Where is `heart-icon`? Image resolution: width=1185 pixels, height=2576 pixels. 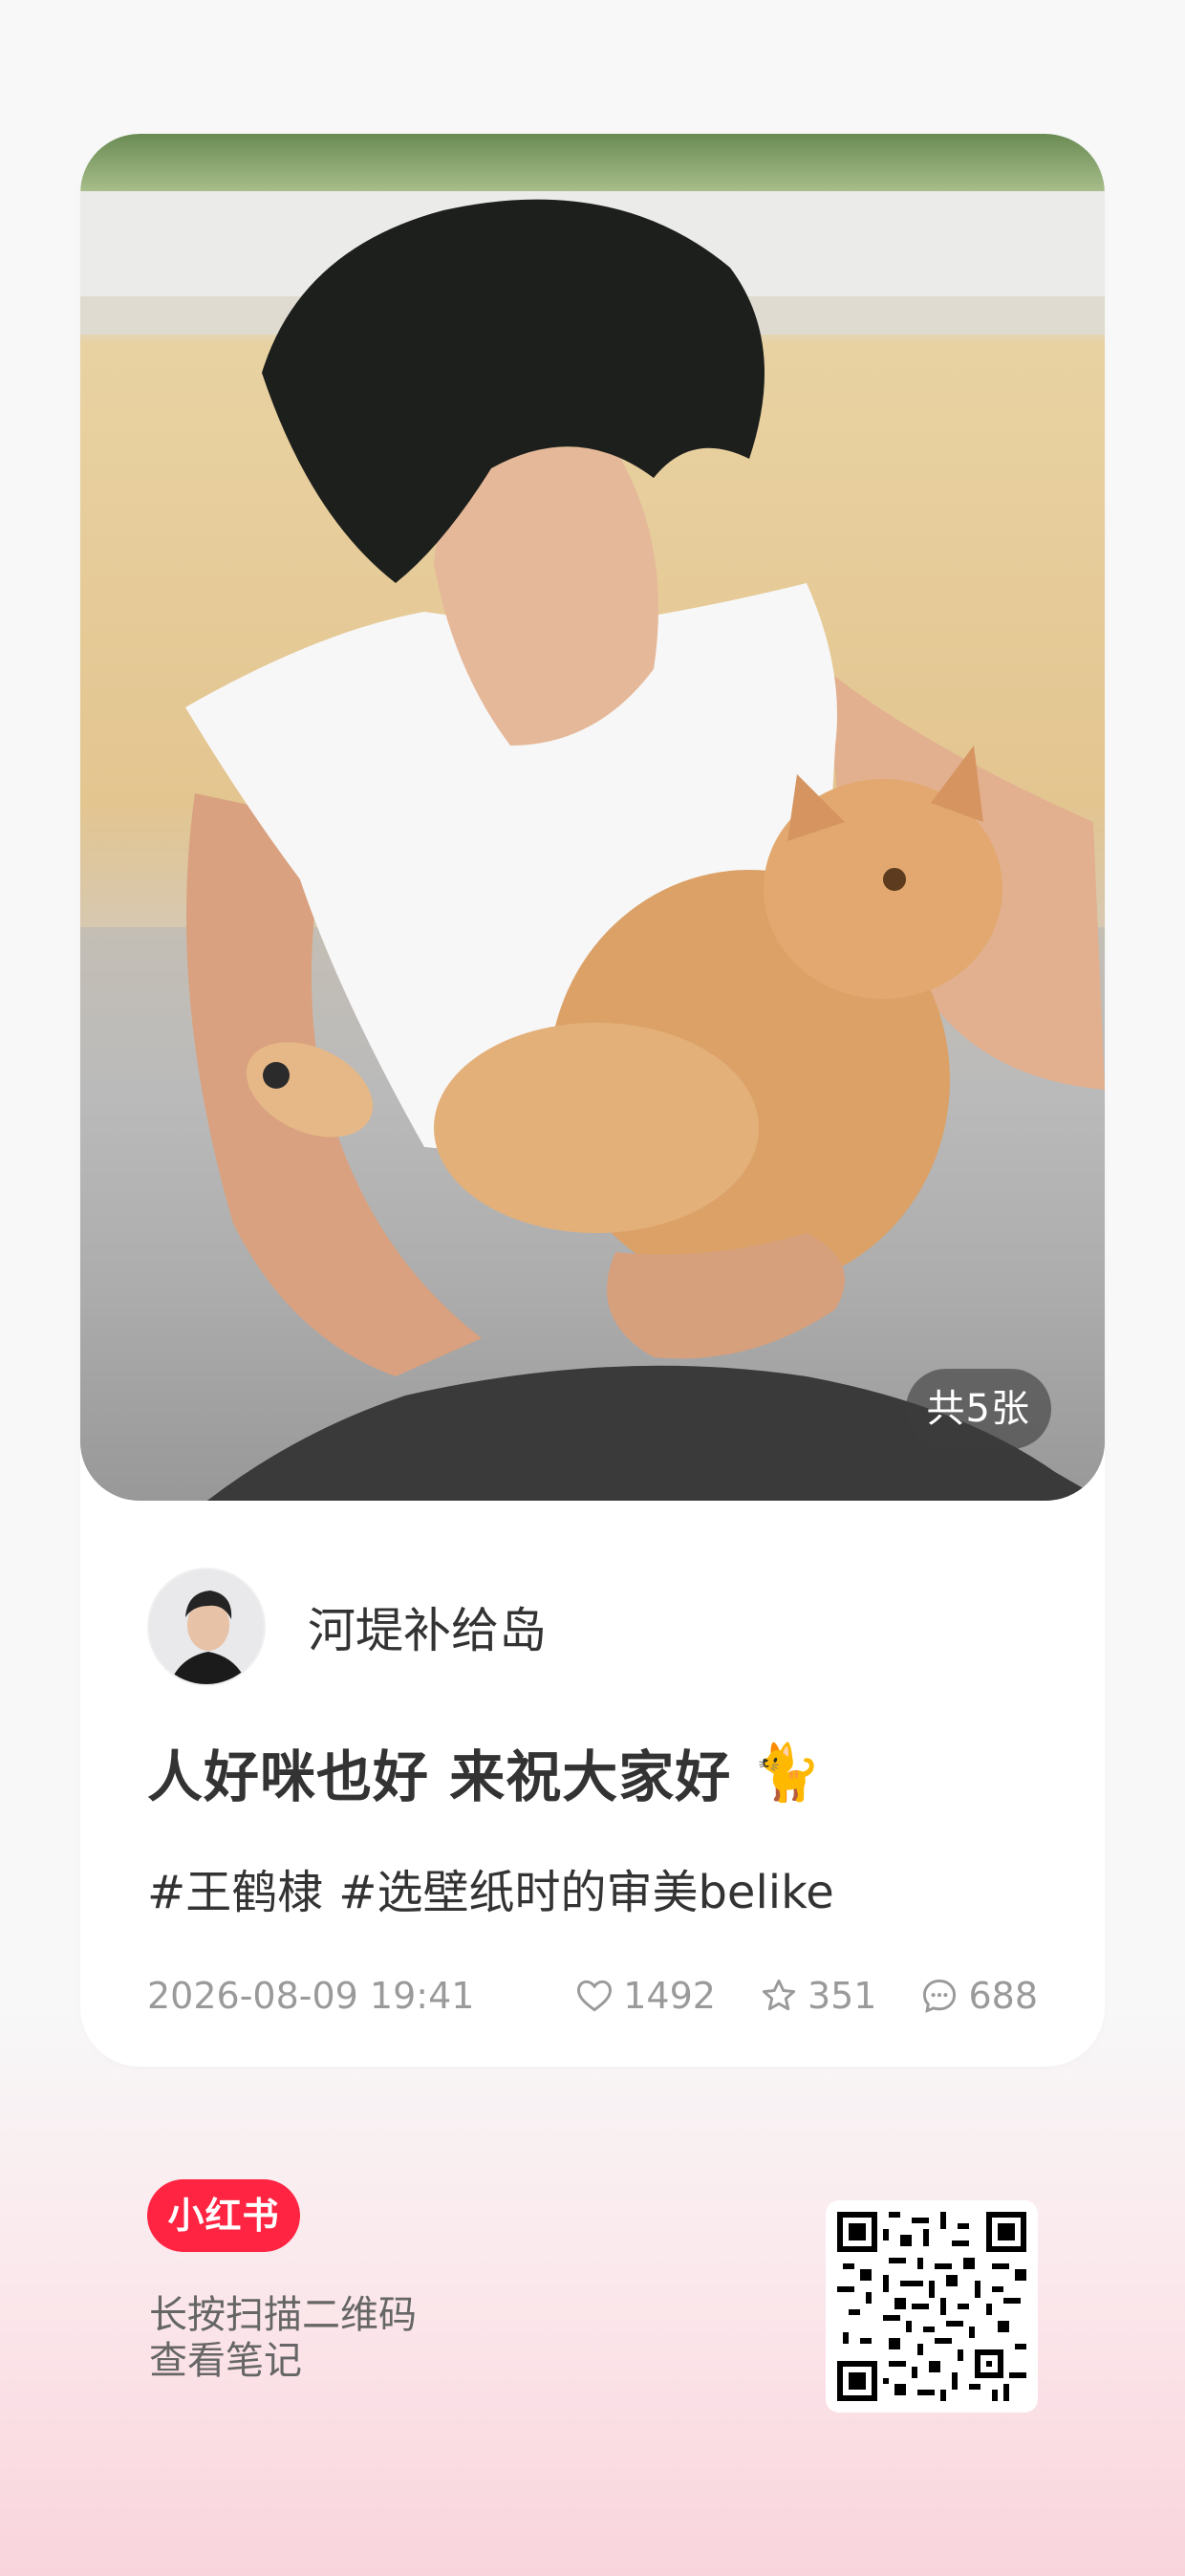 heart-icon is located at coordinates (595, 1996).